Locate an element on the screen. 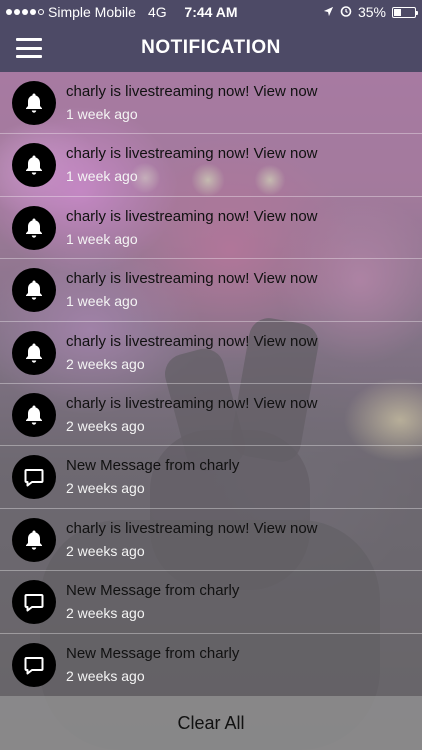 Image resolution: width=422 pixels, height=750 pixels. carrier-name: Simple Mobile is located at coordinates (92, 12).